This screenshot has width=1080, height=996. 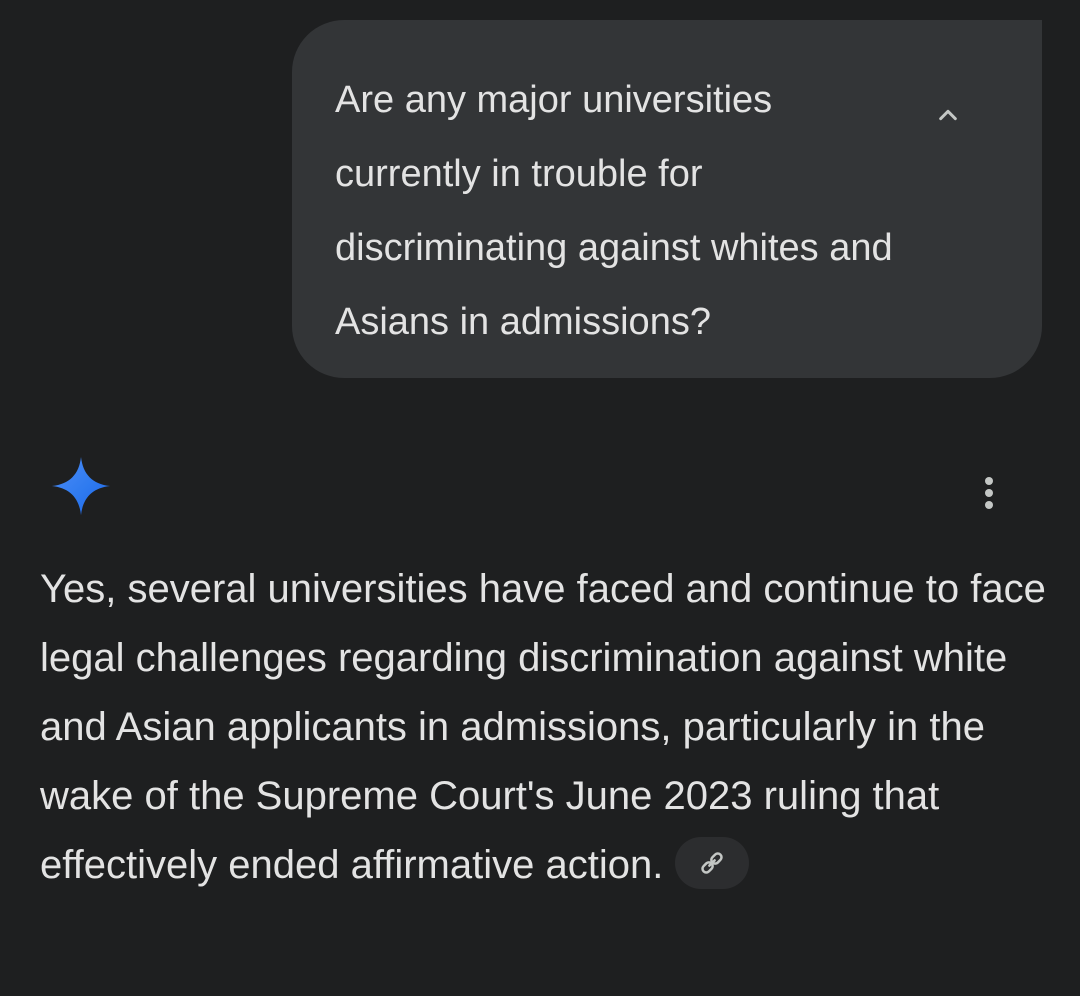 I want to click on more-vert-icon, so click(x=989, y=493).